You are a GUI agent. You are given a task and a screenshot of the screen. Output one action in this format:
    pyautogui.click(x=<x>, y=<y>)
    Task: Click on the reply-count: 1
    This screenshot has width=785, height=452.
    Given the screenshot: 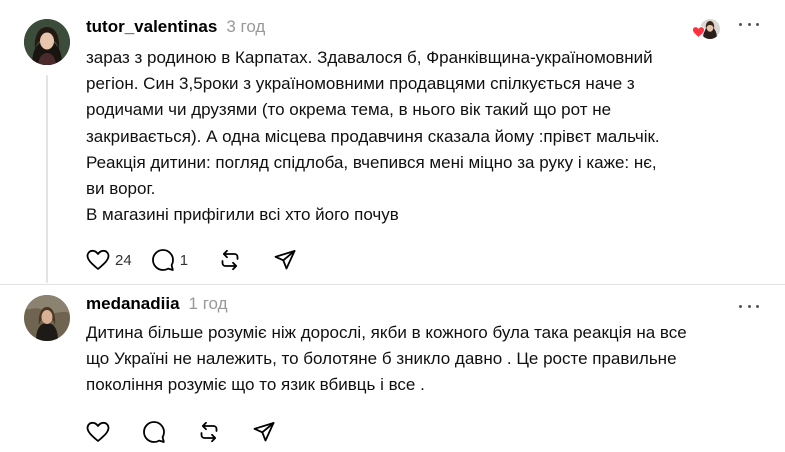 What is the action you would take?
    pyautogui.click(x=184, y=260)
    